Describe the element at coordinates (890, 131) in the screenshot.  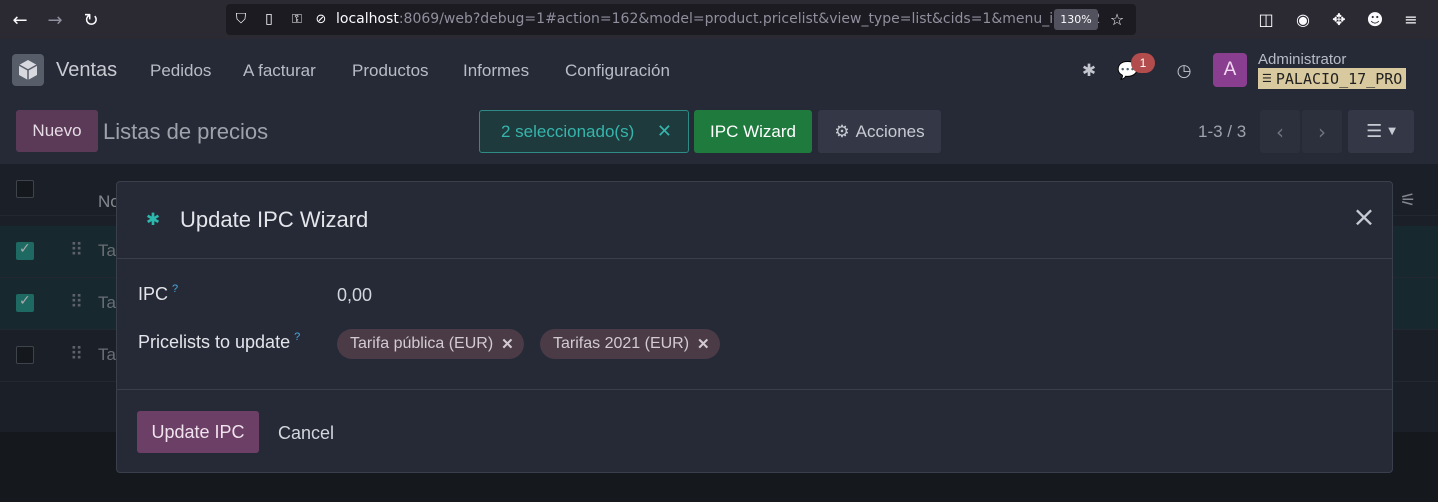
I see `actions-label: Acciones` at that location.